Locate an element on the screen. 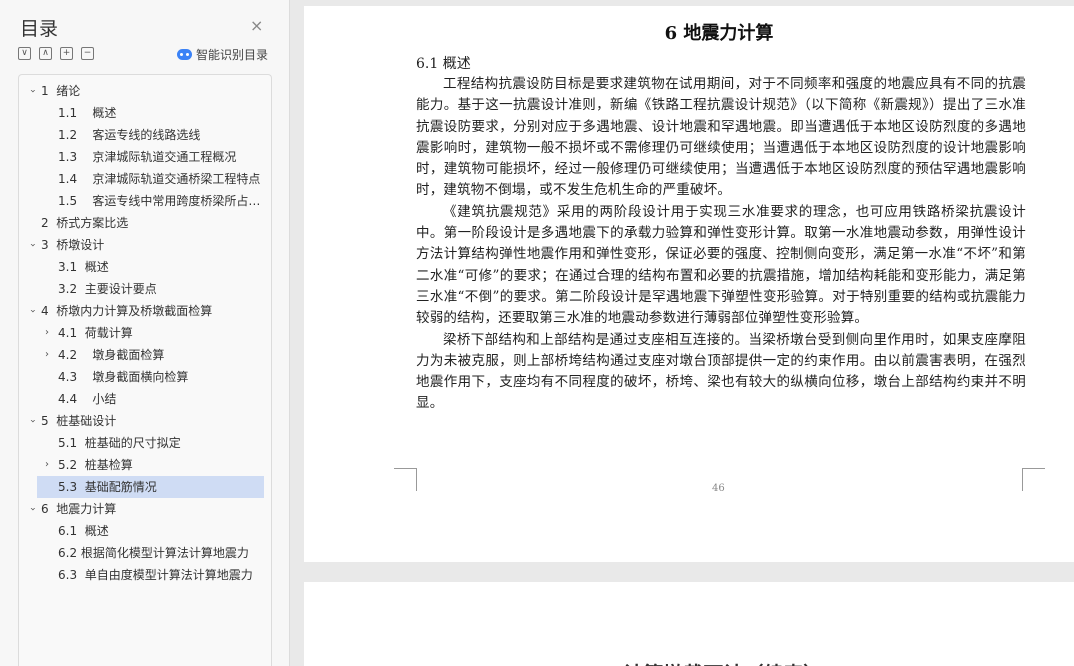 The height and width of the screenshot is (666, 1074). toc-item-label: 1.5 客运专线中常用跨度桥梁所占比例 is located at coordinates (164, 201).